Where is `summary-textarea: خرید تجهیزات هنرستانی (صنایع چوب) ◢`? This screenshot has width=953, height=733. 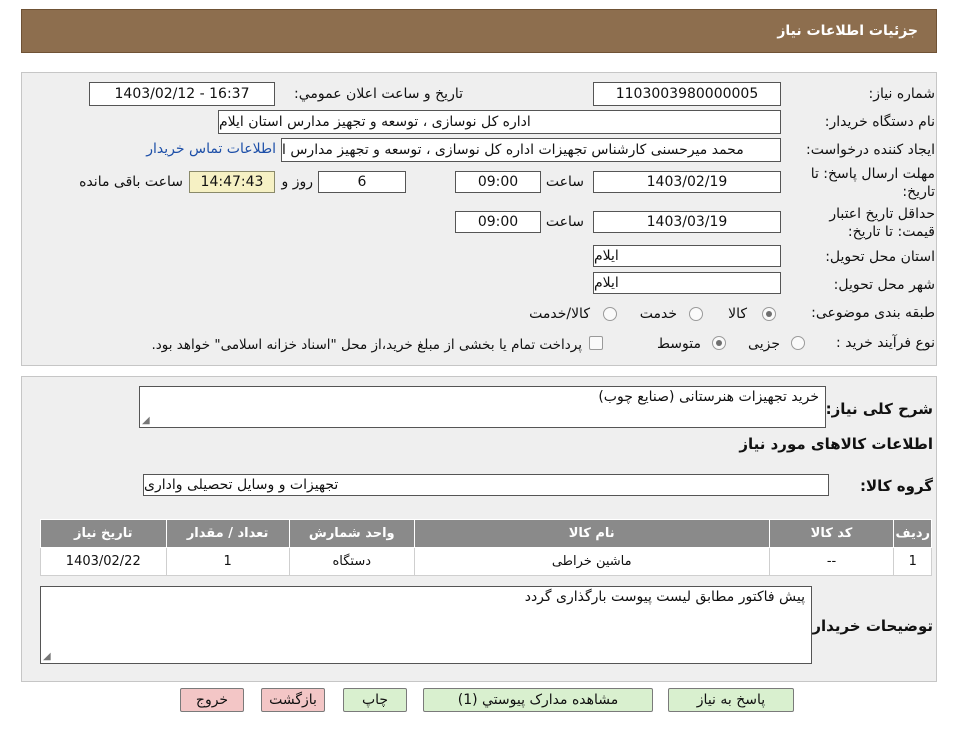
summary-textarea: خرید تجهیزات هنرستانی (صنایع چوب) ◢ is located at coordinates (482, 407).